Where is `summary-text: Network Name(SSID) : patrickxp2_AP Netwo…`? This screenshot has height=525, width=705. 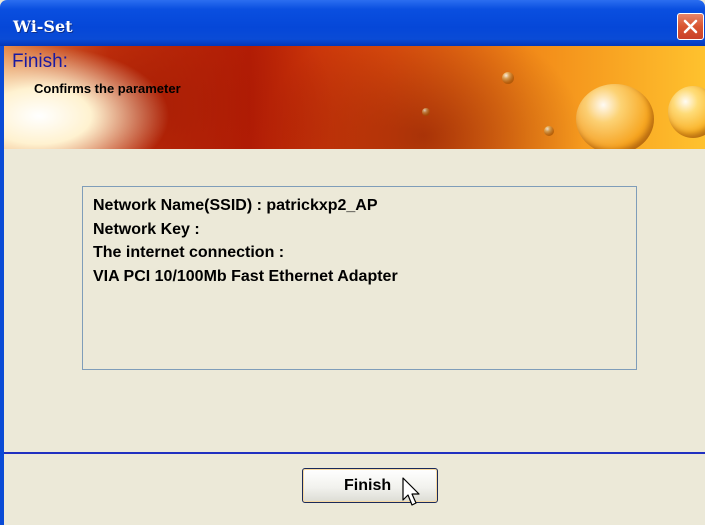
summary-text: Network Name(SSID) : patrickxp2_AP Netwo… is located at coordinates (245, 241).